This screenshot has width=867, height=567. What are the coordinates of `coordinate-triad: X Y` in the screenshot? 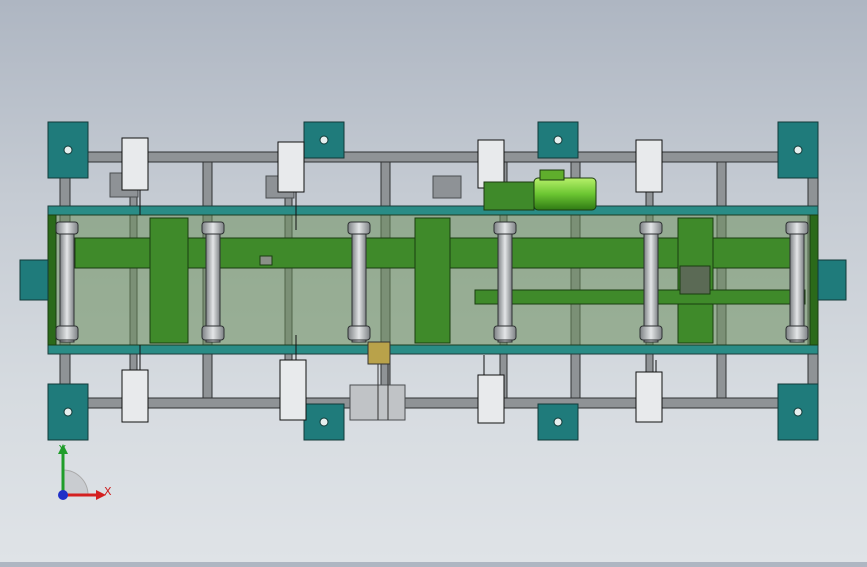 It's located at (83, 475).